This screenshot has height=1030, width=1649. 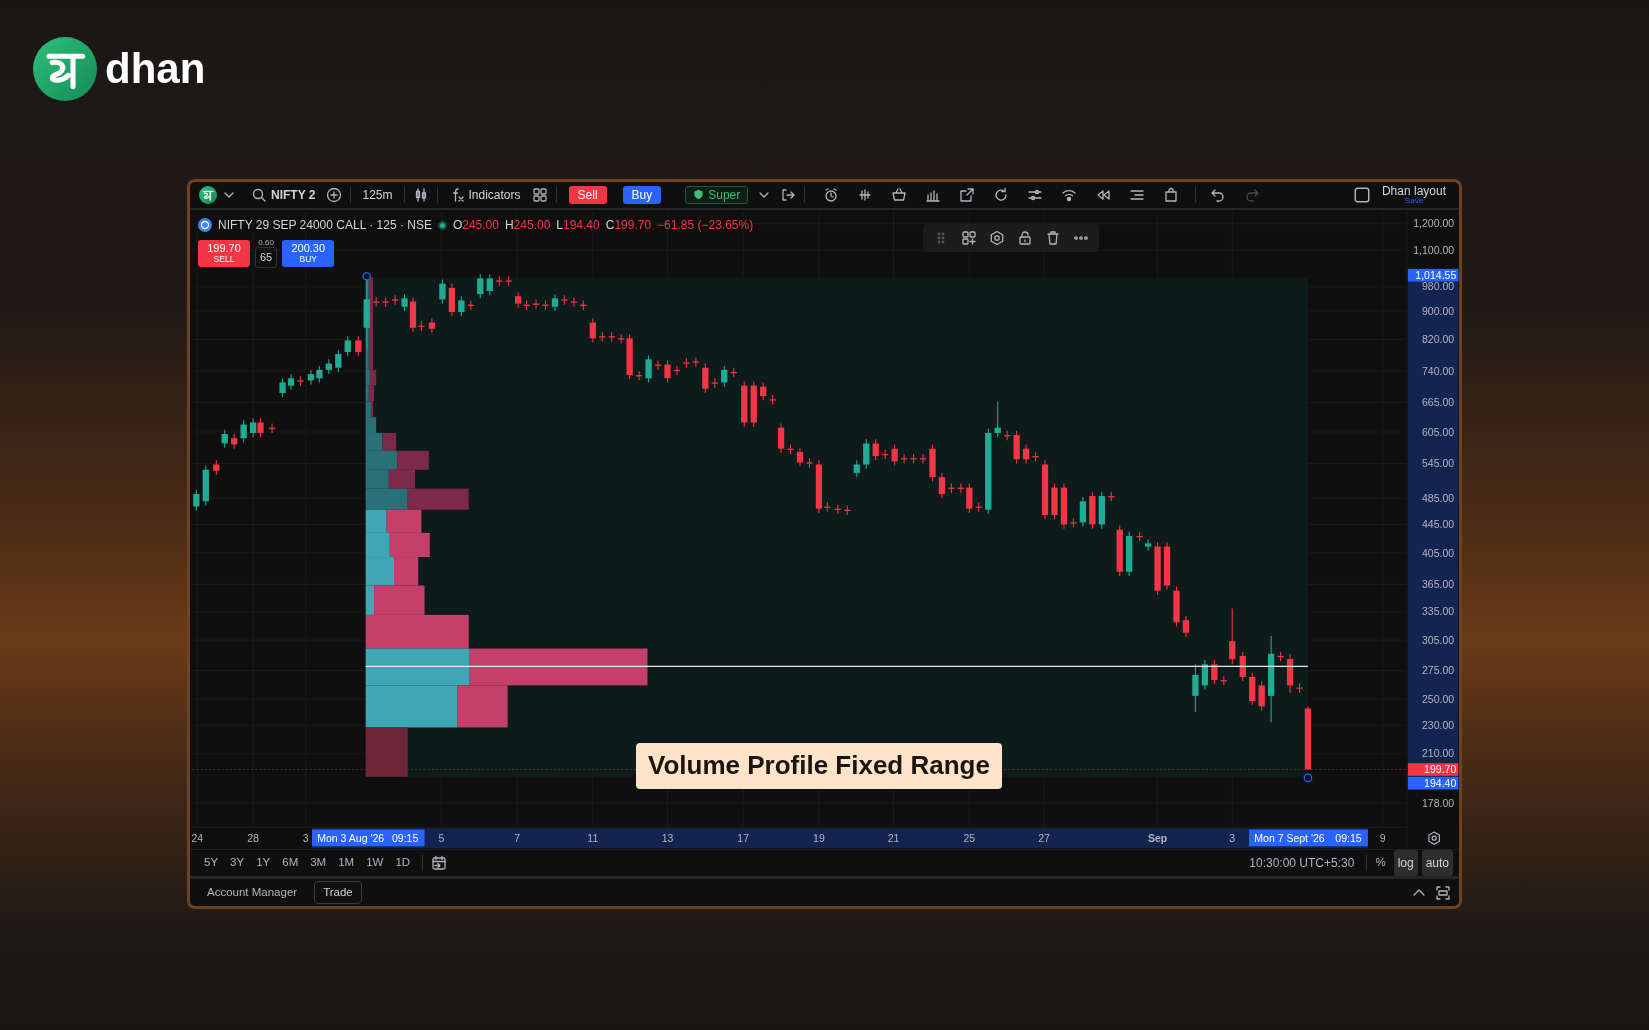 What do you see at coordinates (667, 838) in the screenshot?
I see `time-axis-label: 13` at bounding box center [667, 838].